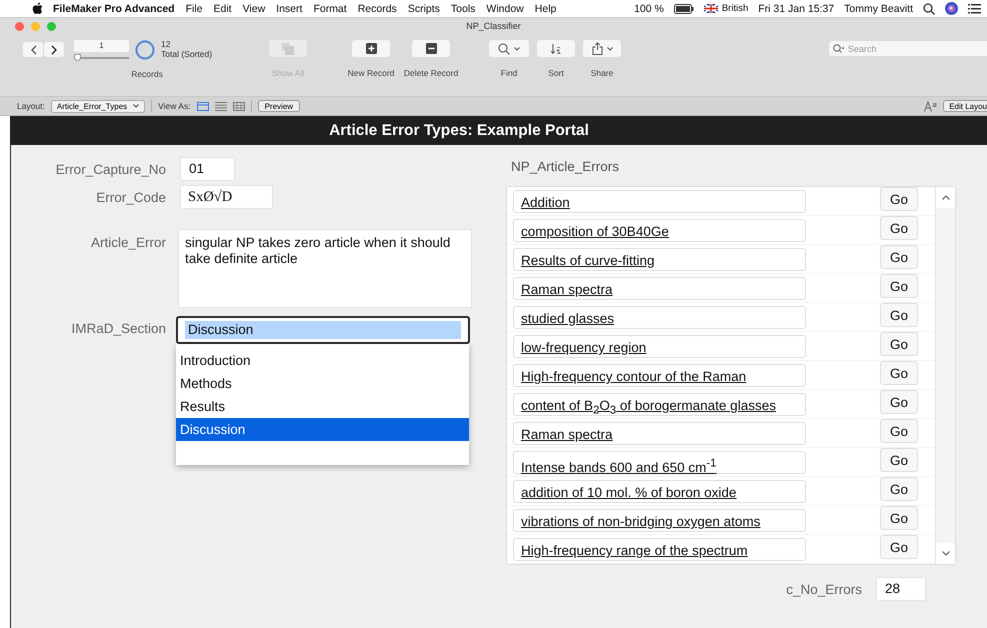  Describe the element at coordinates (254, 8) in the screenshot. I see `menu-item: View` at that location.